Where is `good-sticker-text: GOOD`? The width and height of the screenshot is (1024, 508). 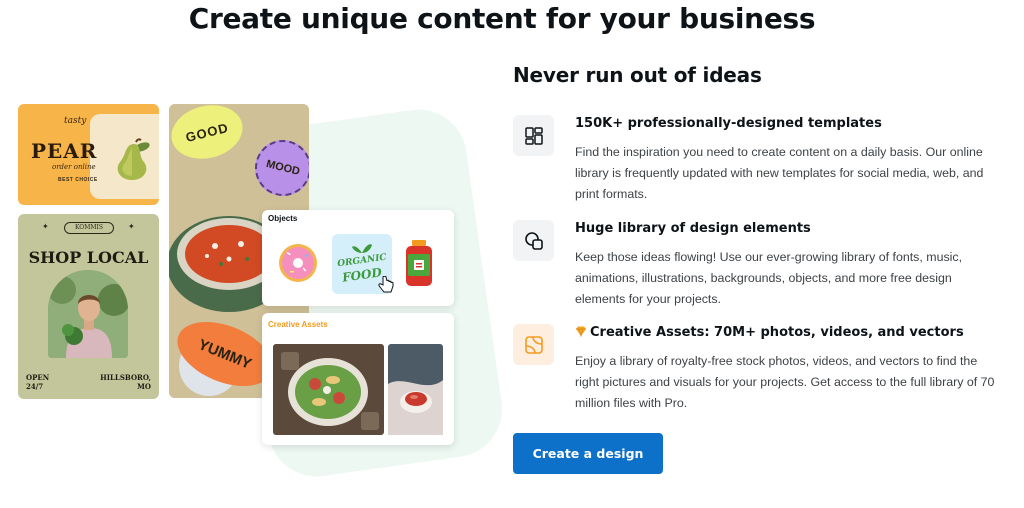 good-sticker-text: GOOD is located at coordinates (207, 132).